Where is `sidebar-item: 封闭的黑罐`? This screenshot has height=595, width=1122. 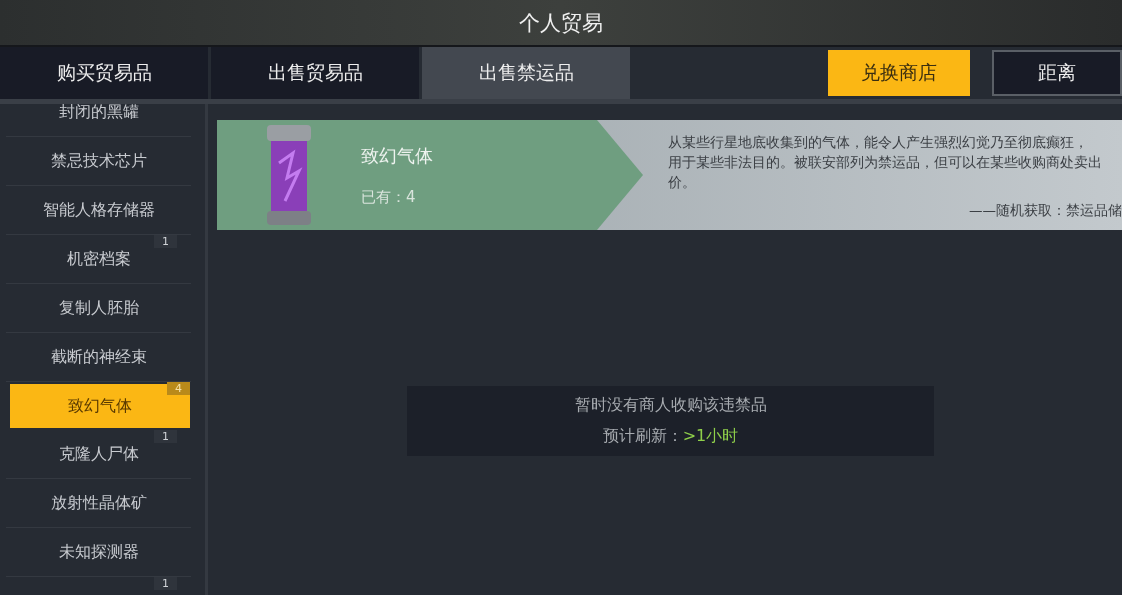 sidebar-item: 封闭的黑罐 is located at coordinates (98, 113).